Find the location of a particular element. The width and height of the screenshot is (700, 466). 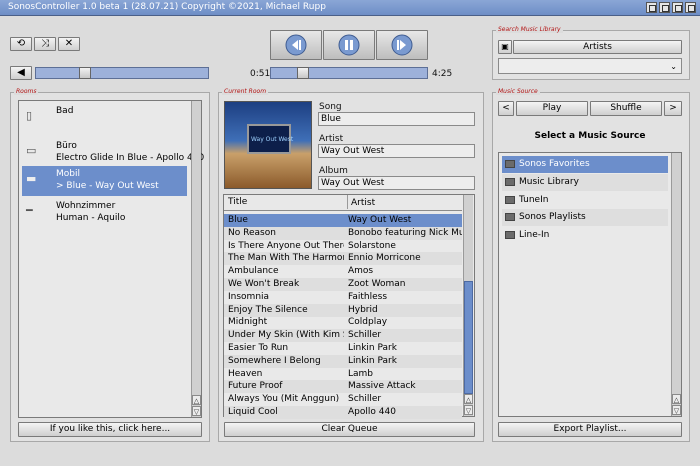

queue-row-artist: Schiller is located at coordinates (365, 399).